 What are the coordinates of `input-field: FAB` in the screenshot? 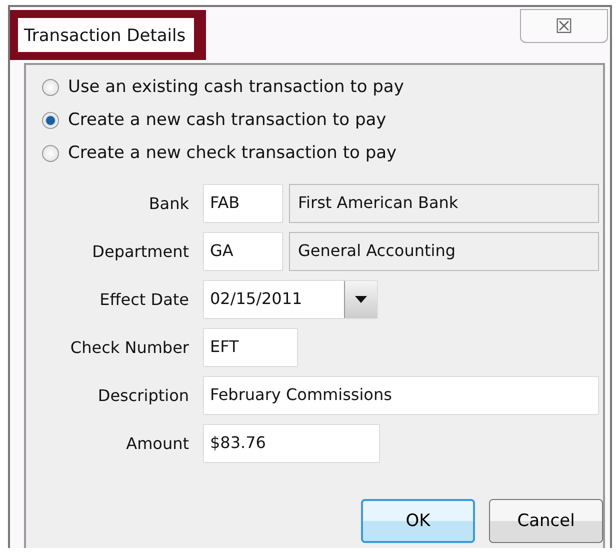 It's located at (243, 203).